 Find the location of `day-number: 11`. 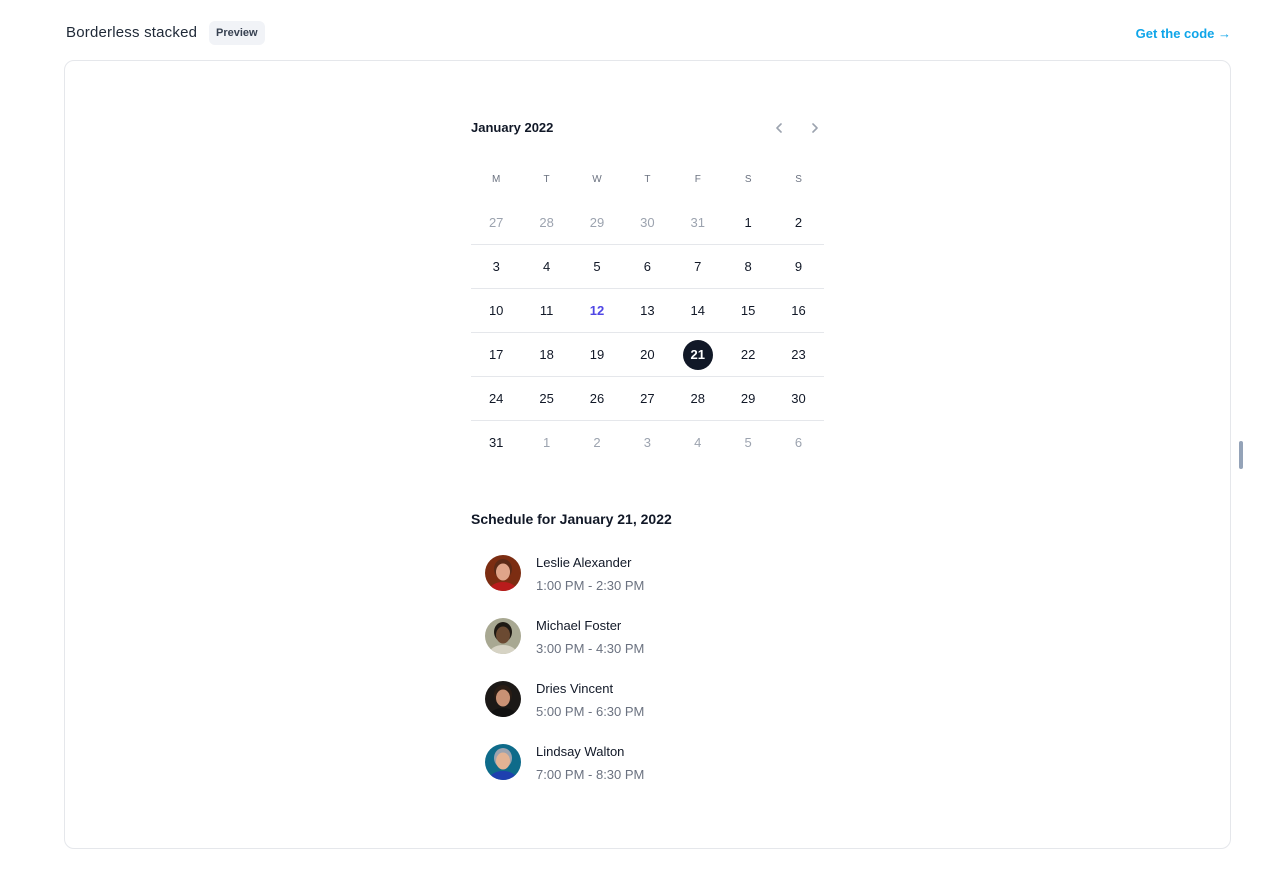

day-number: 11 is located at coordinates (546, 310).